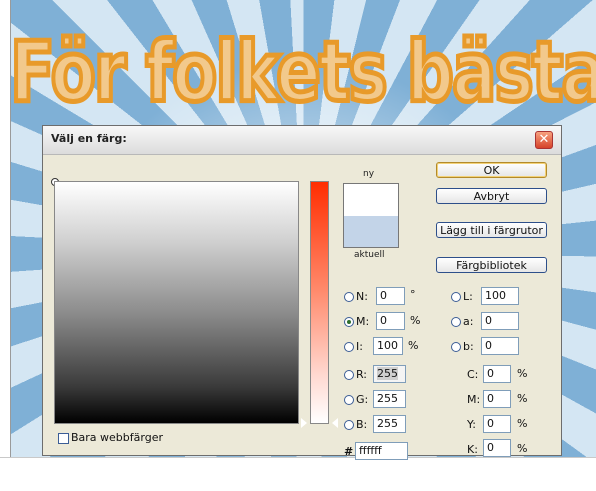  Describe the element at coordinates (363, 321) in the screenshot. I see `saturation-label: M:` at that location.